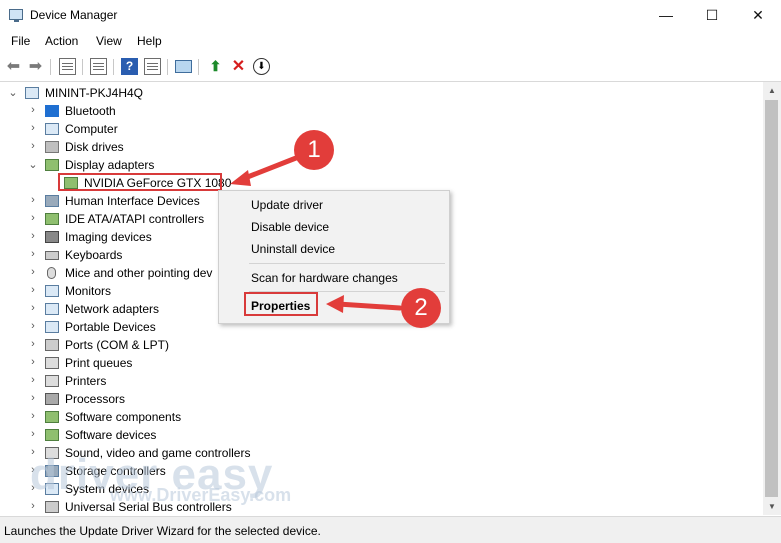 The image size is (781, 543). I want to click on tree-item-ports: › Ports (COM & LPT), so click(350, 345).